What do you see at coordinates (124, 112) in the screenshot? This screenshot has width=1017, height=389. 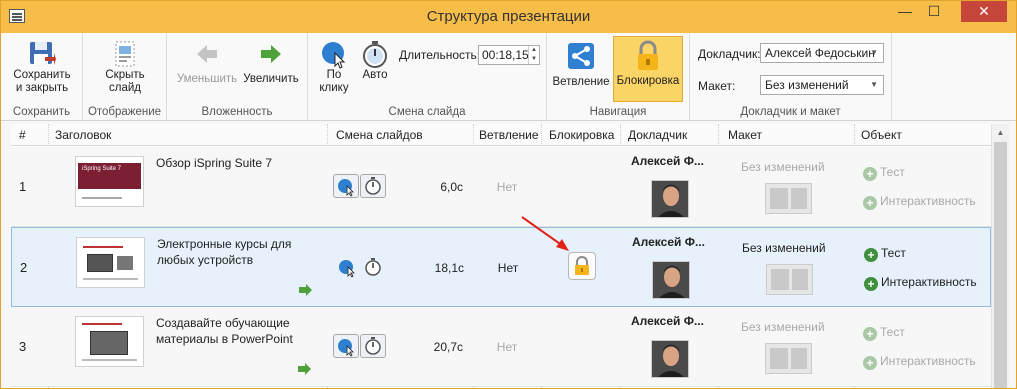 I see `group-label-display: Отображение` at bounding box center [124, 112].